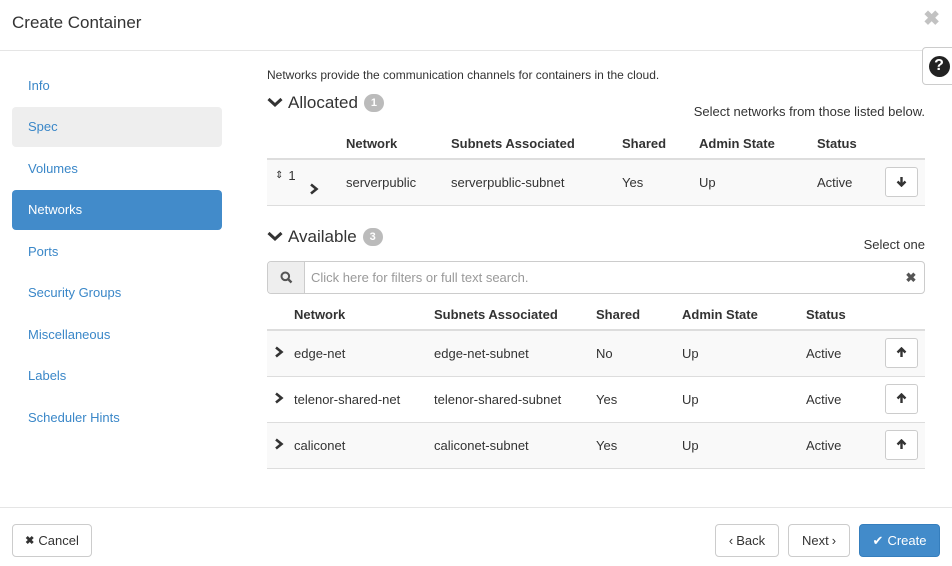 The height and width of the screenshot is (566, 952). I want to click on sidebar-item-label: Ports, so click(43, 251).